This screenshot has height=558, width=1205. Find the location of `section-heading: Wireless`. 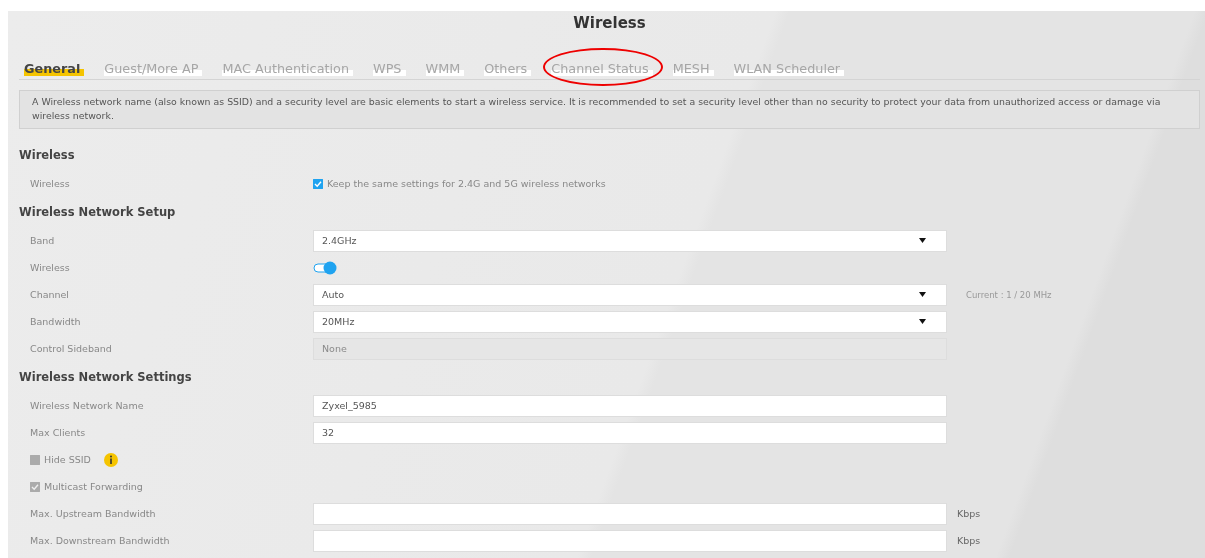

section-heading: Wireless is located at coordinates (47, 155).